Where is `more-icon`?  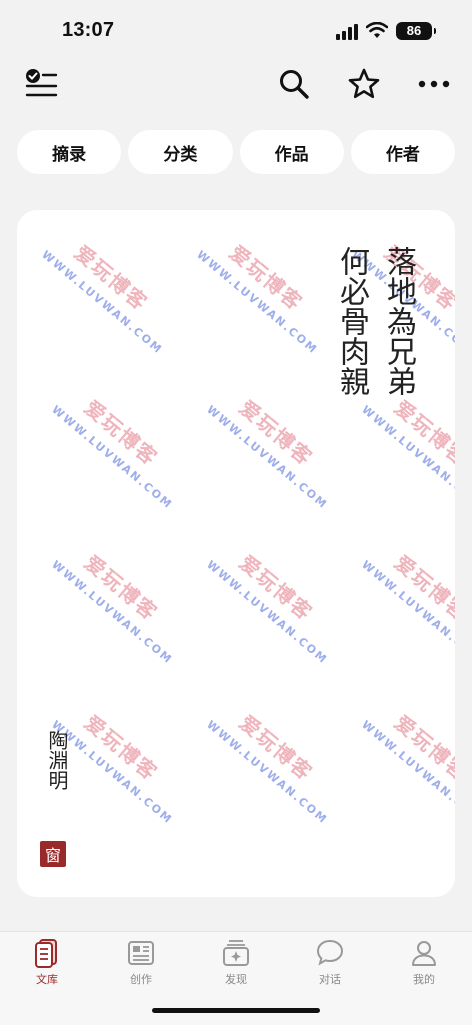 more-icon is located at coordinates (434, 84).